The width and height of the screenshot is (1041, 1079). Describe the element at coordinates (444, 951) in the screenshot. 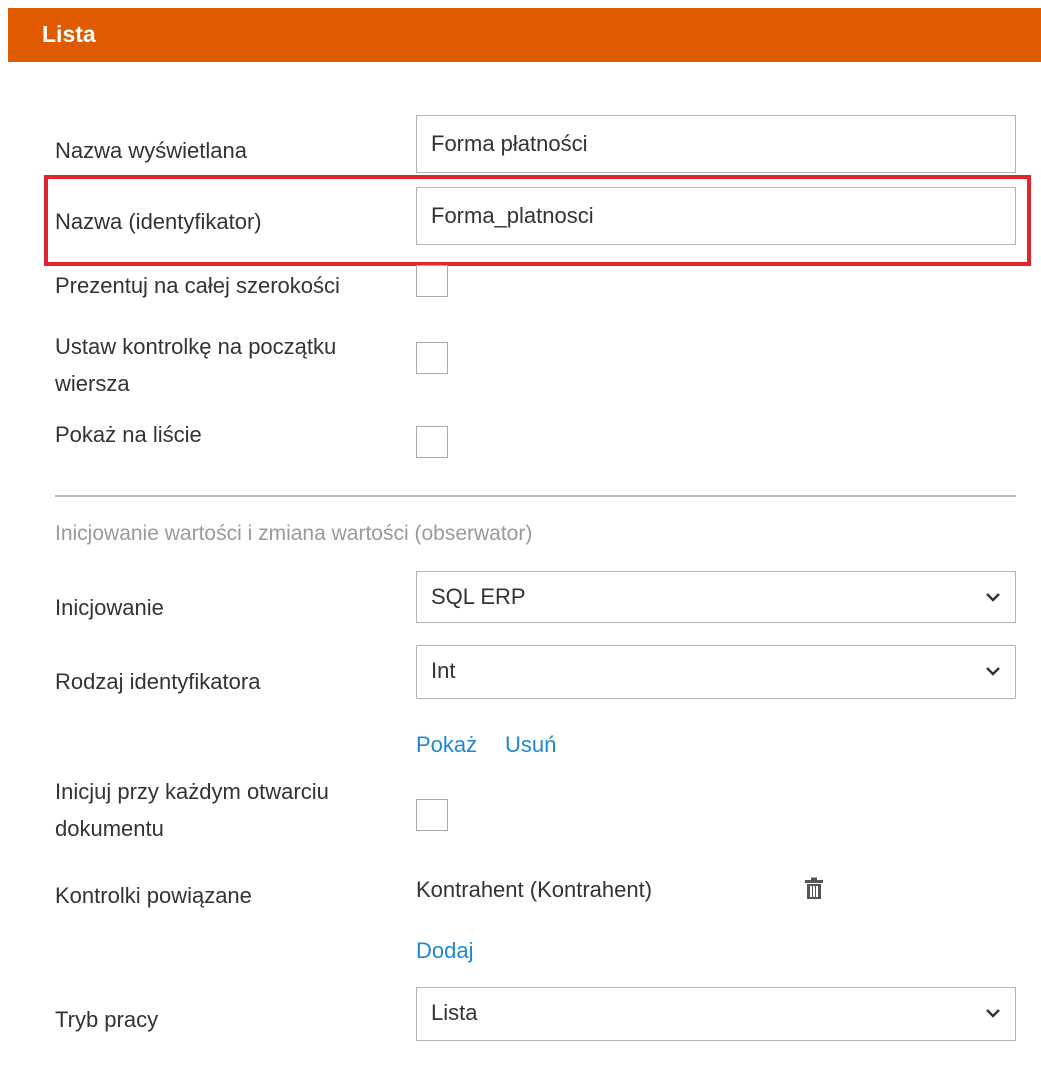

I see `add-link: Dodaj` at that location.